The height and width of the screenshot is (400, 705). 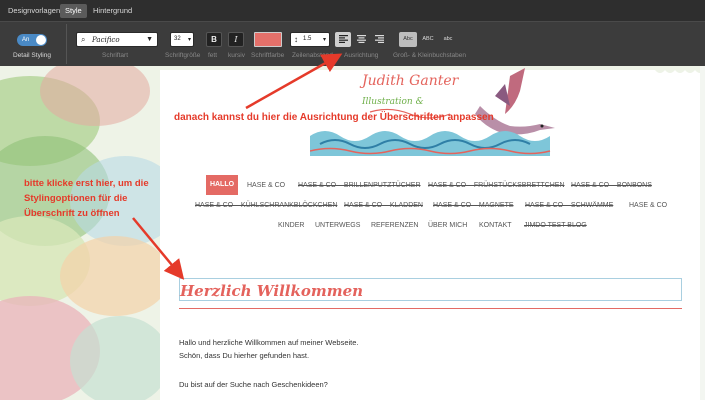 I want to click on arrow-to-alignment, so click(x=294, y=81).